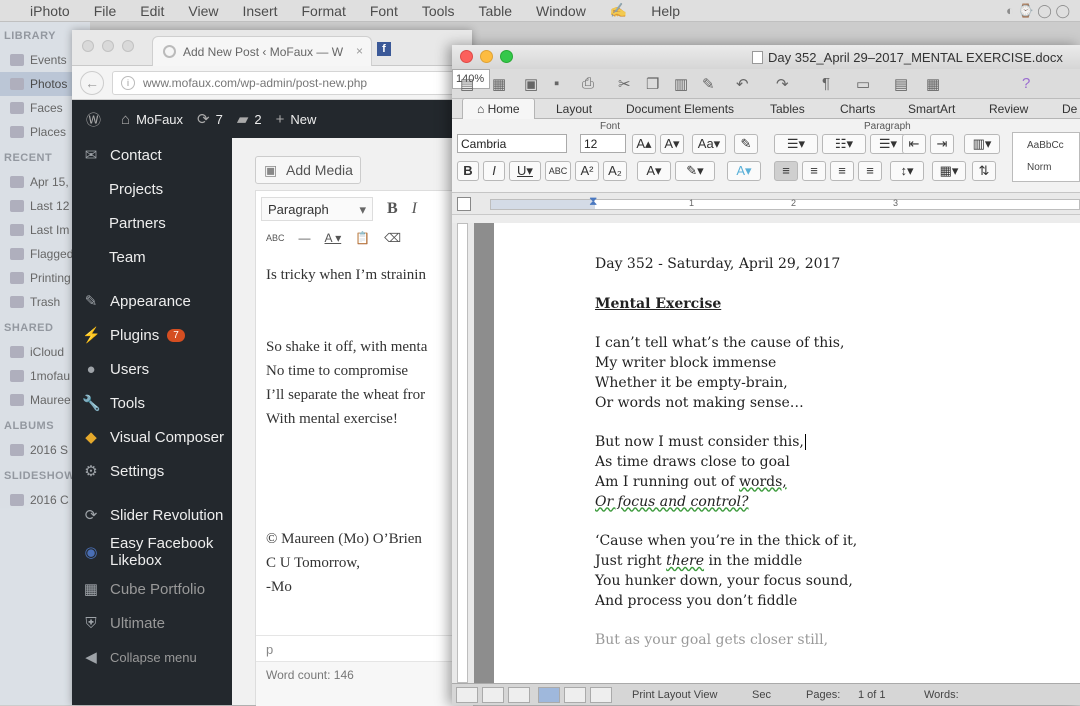 This screenshot has height=706, width=1080. What do you see at coordinates (782, 84) in the screenshot?
I see `redo-icon: ↷` at bounding box center [782, 84].